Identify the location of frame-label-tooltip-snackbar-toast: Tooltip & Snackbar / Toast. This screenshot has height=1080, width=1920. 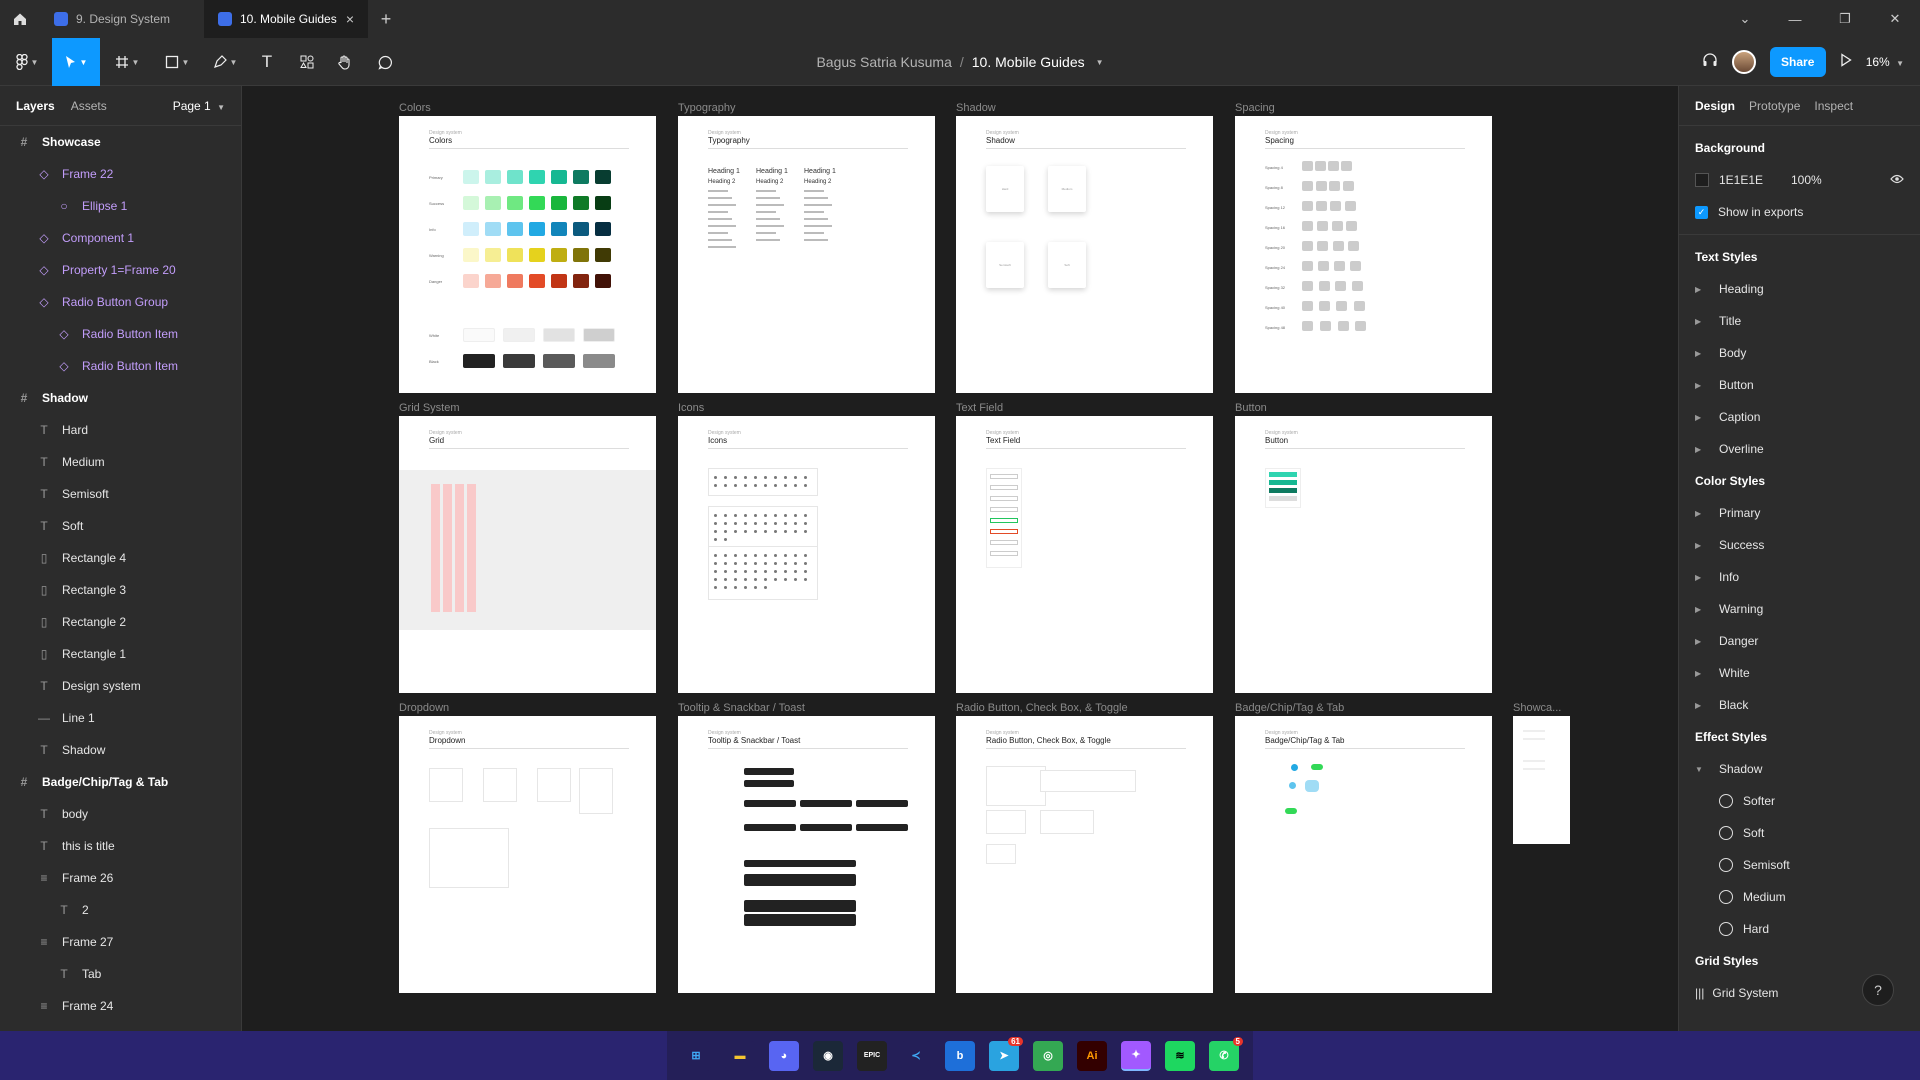
(741, 708).